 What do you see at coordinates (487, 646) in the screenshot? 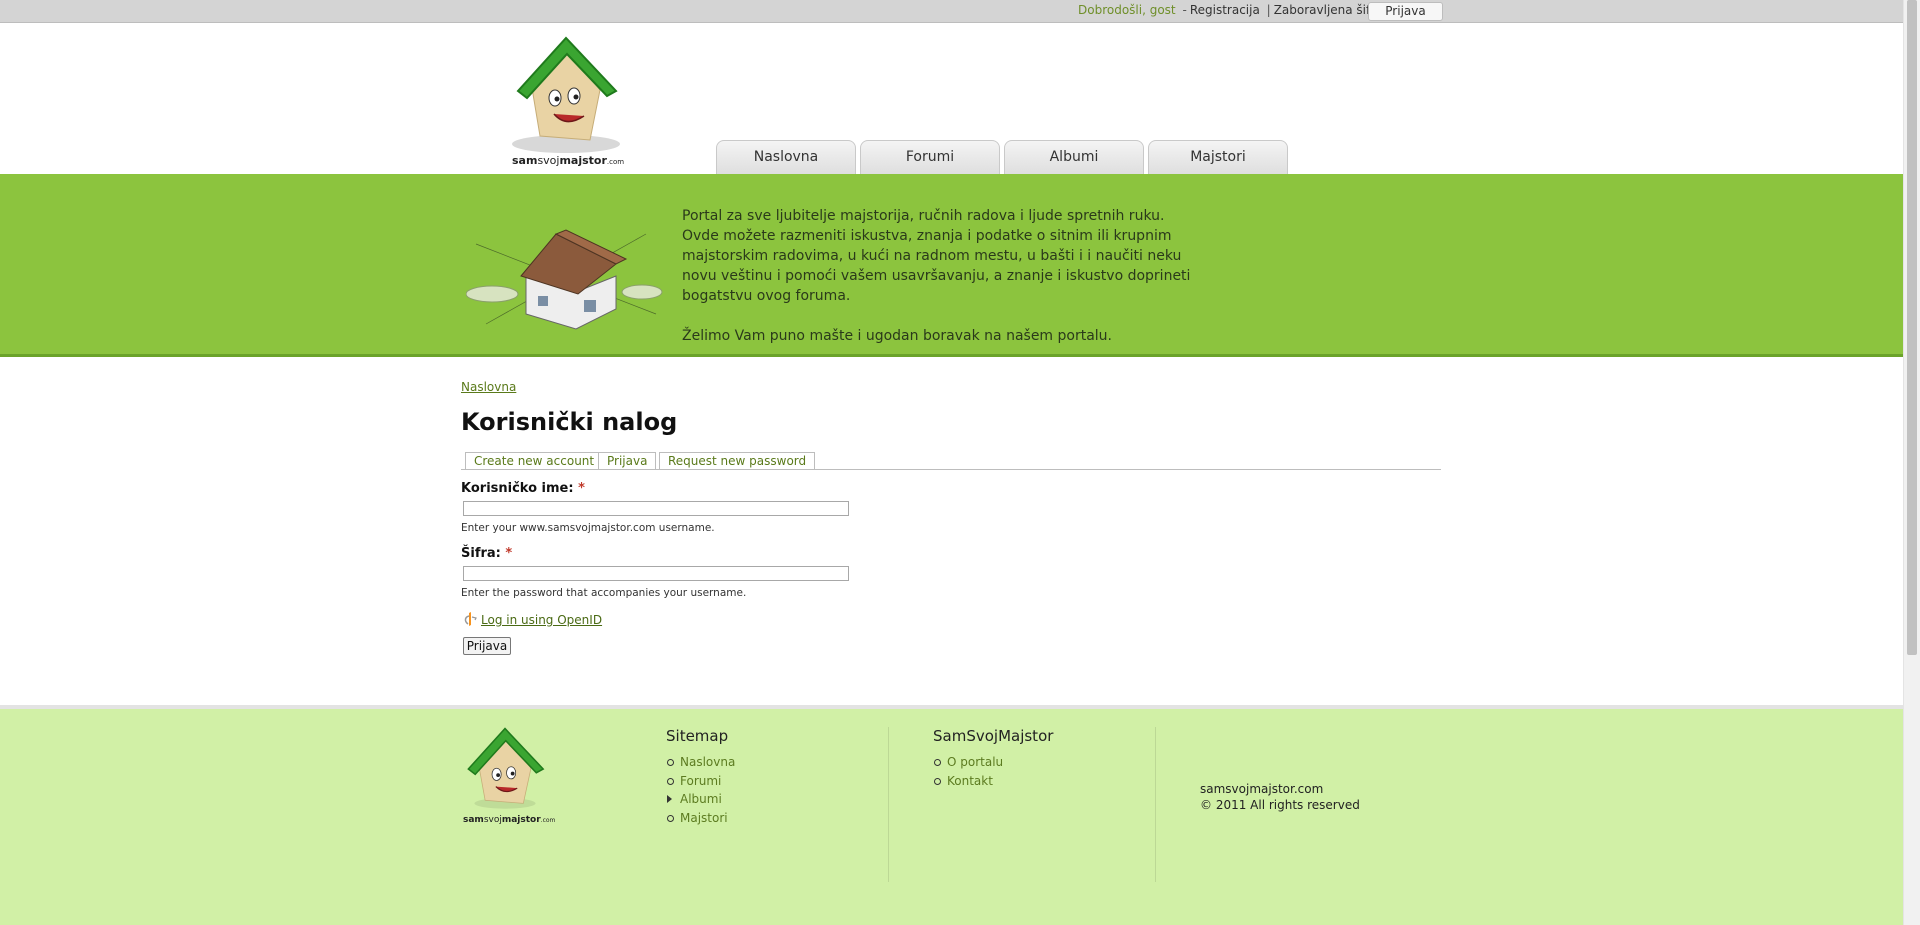
I see `submit-login-button: Prijava` at bounding box center [487, 646].